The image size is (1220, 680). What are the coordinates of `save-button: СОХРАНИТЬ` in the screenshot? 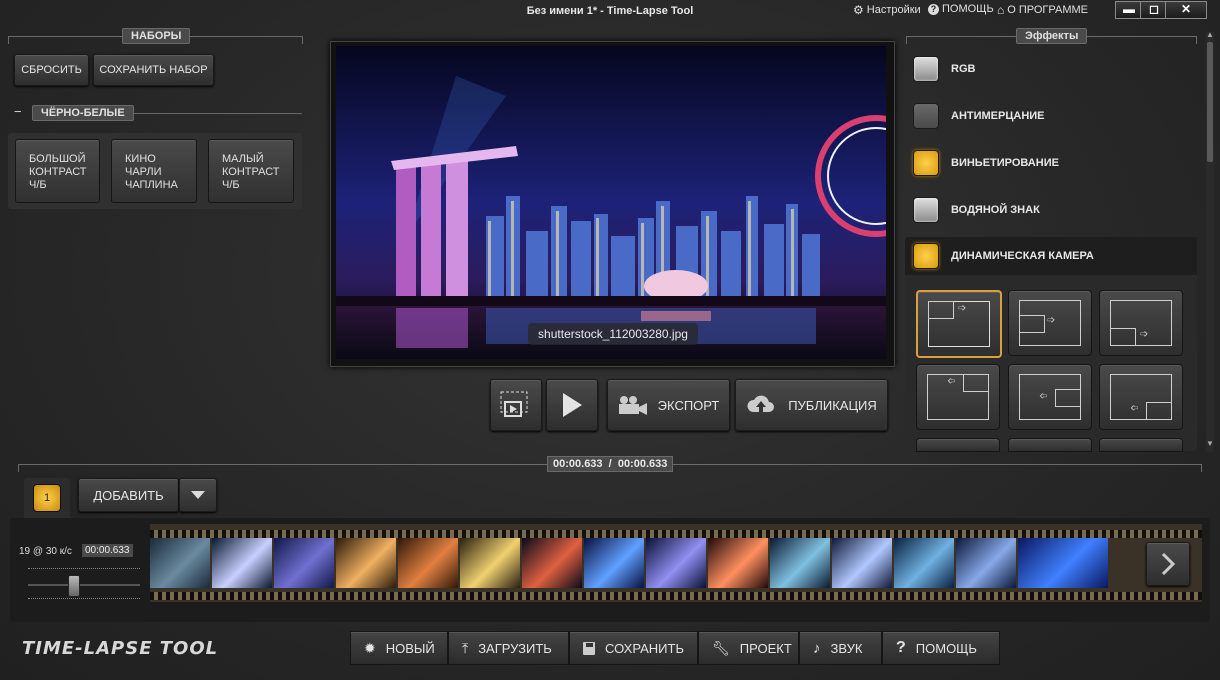 It's located at (633, 648).